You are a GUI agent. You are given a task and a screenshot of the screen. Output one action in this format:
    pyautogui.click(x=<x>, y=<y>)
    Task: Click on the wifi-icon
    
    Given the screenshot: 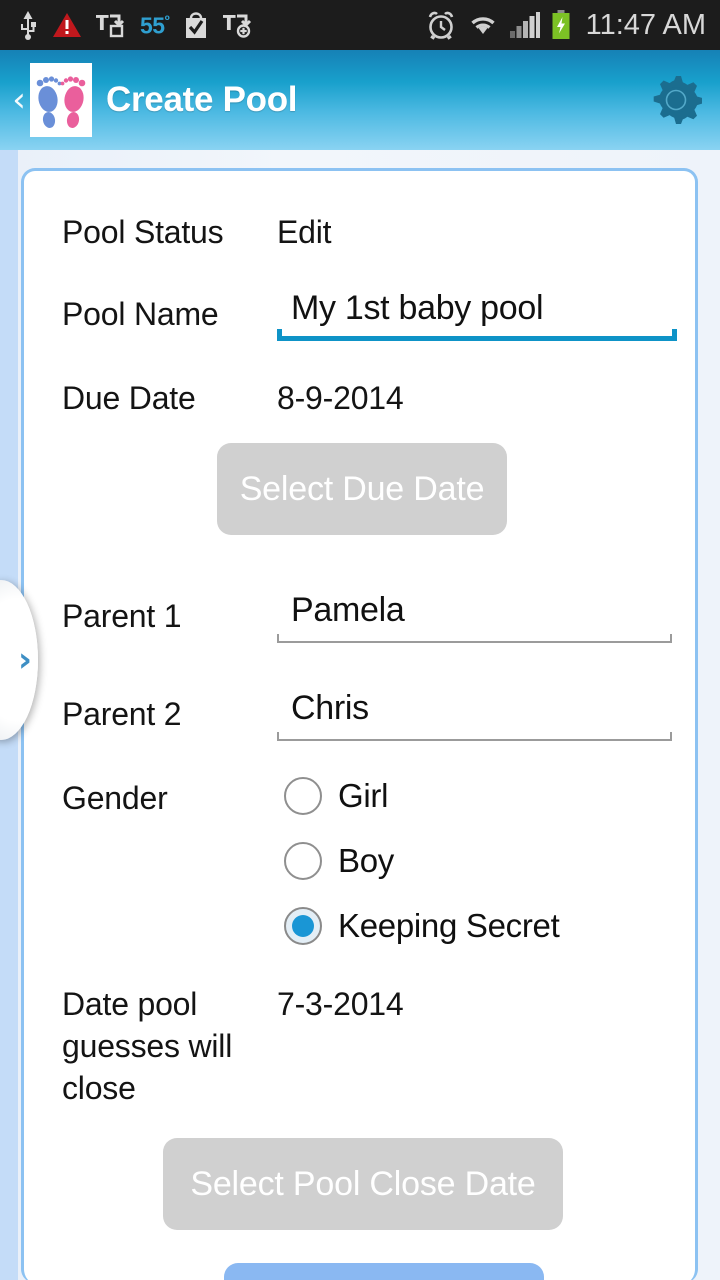 What is the action you would take?
    pyautogui.click(x=482, y=25)
    